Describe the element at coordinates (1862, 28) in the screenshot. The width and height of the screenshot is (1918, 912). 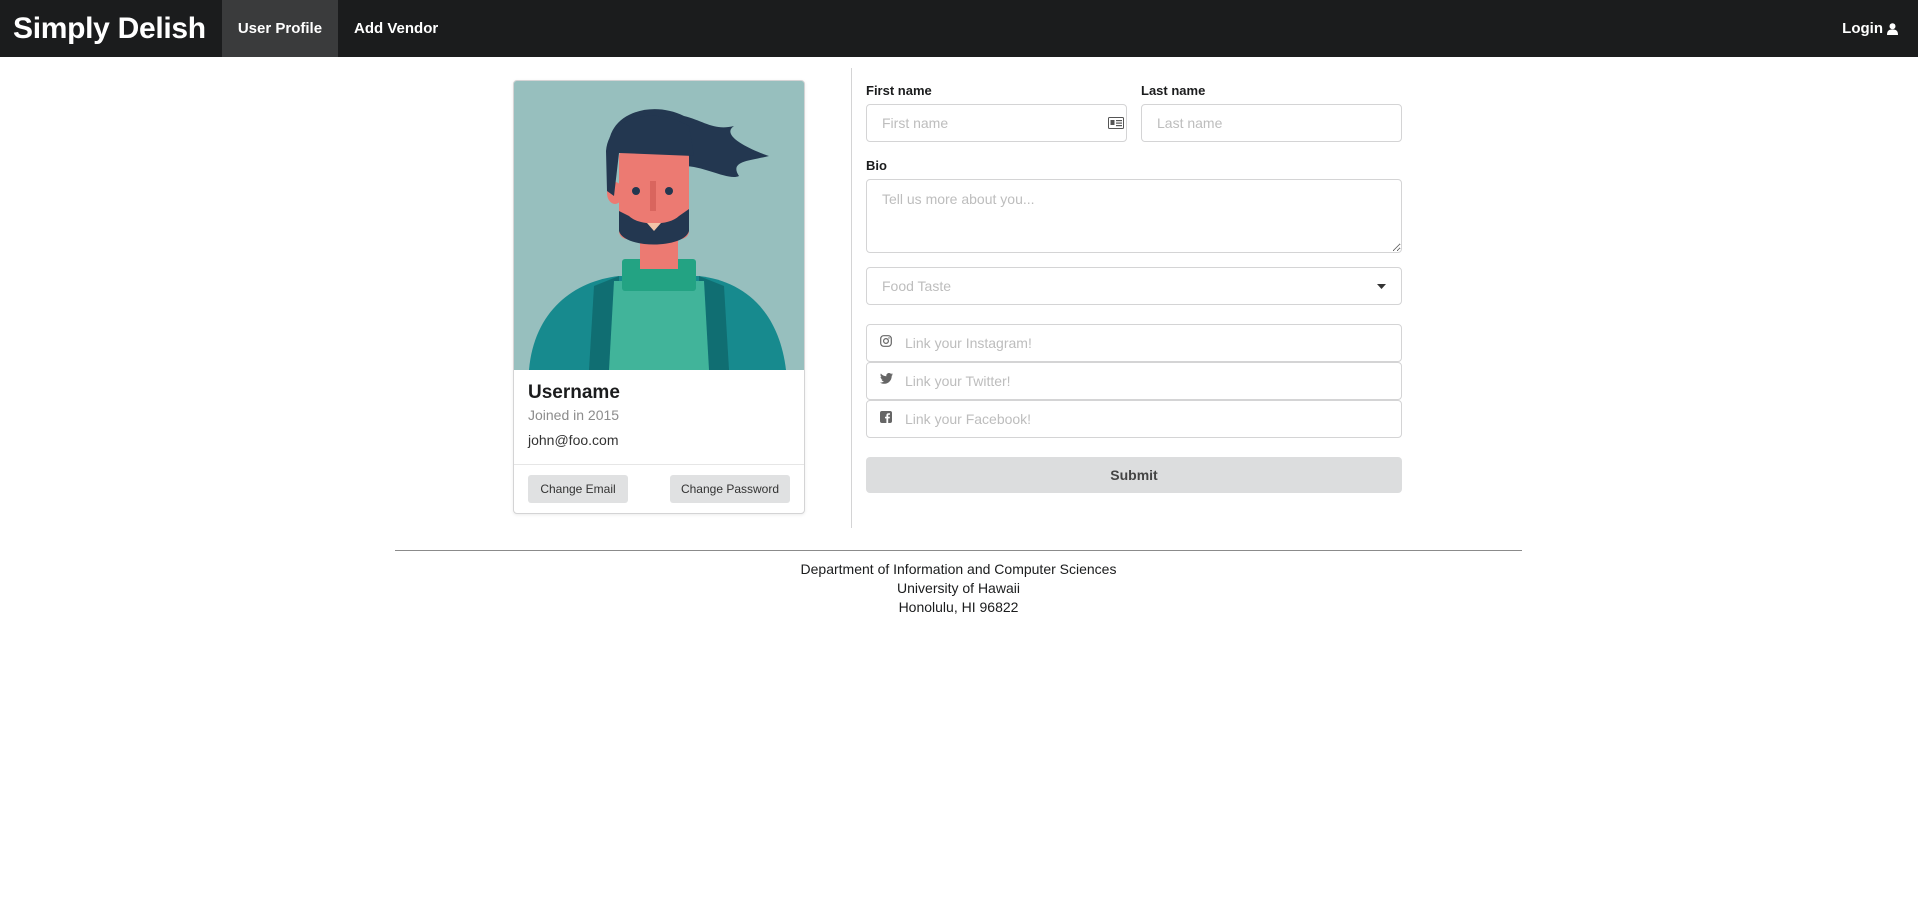
I see `login-label: Login` at that location.